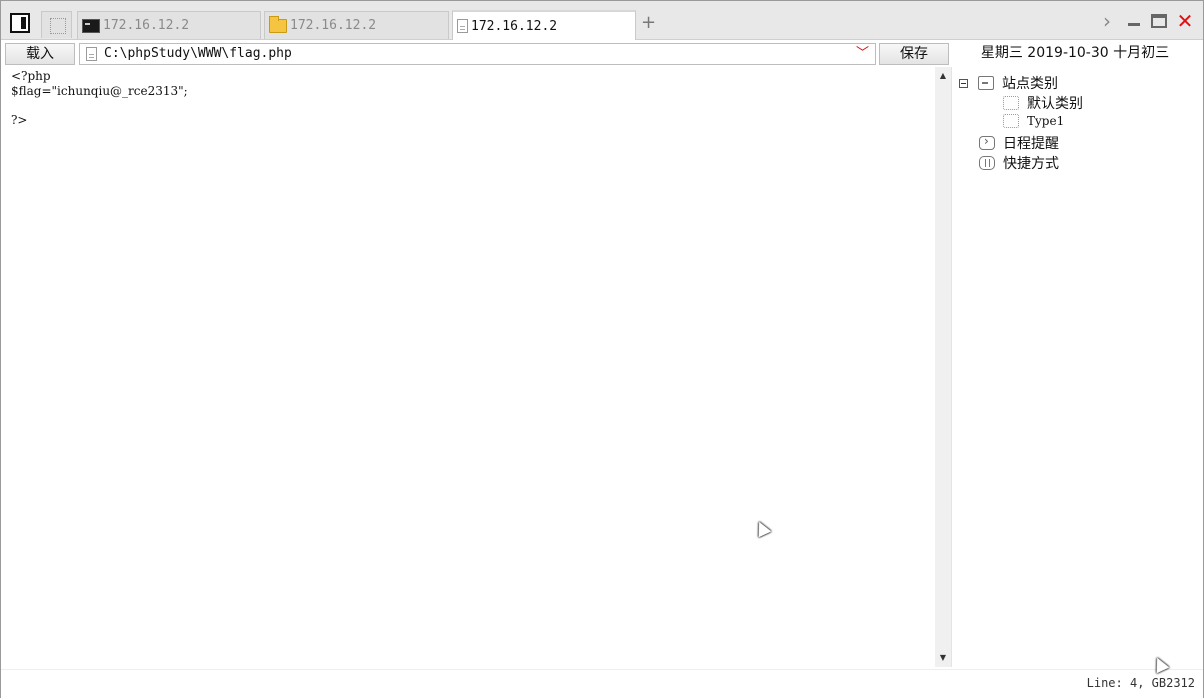 This screenshot has height=698, width=1204. I want to click on blank-page-icon, so click(58, 26).